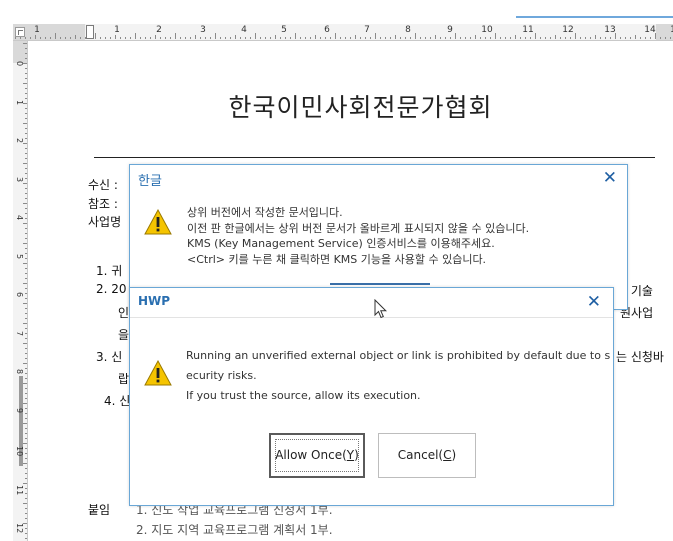  I want to click on dialog-title-bar: 한글 ✕, so click(378, 178).